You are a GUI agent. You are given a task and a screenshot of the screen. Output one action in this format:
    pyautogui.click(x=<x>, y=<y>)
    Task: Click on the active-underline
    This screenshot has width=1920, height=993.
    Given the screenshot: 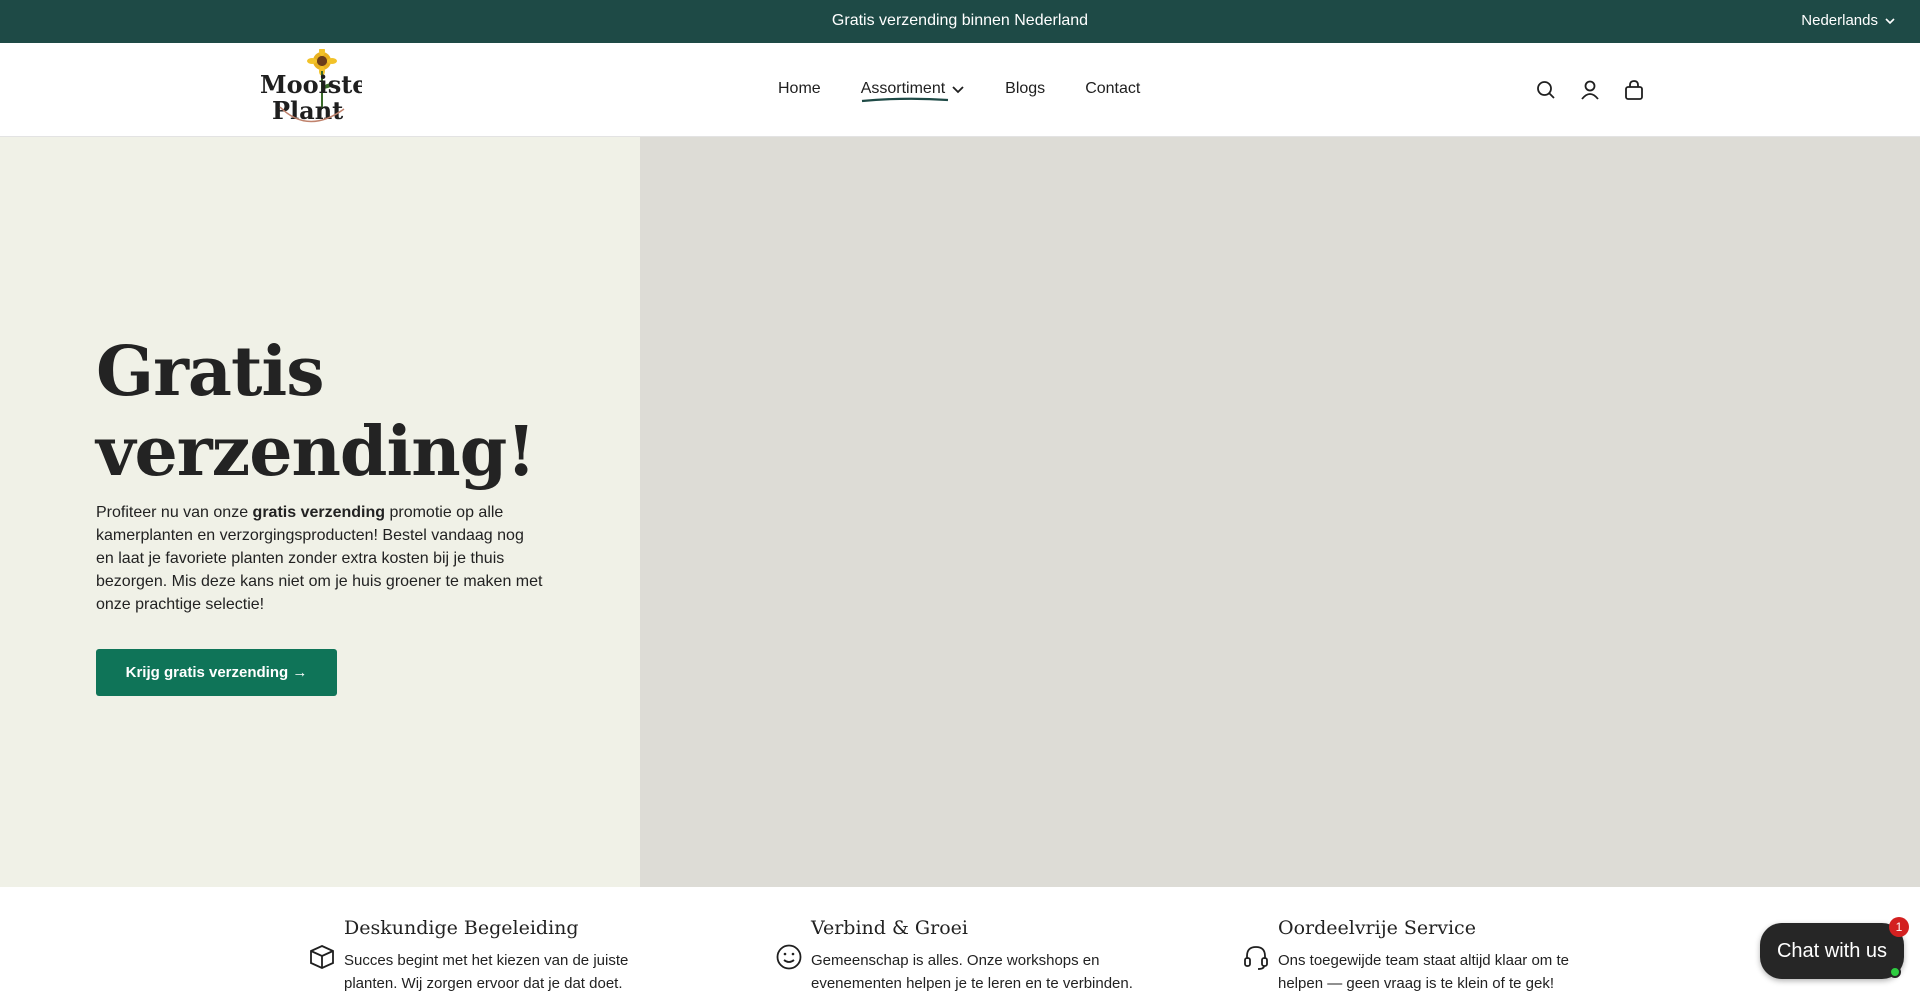 What is the action you would take?
    pyautogui.click(x=904, y=100)
    